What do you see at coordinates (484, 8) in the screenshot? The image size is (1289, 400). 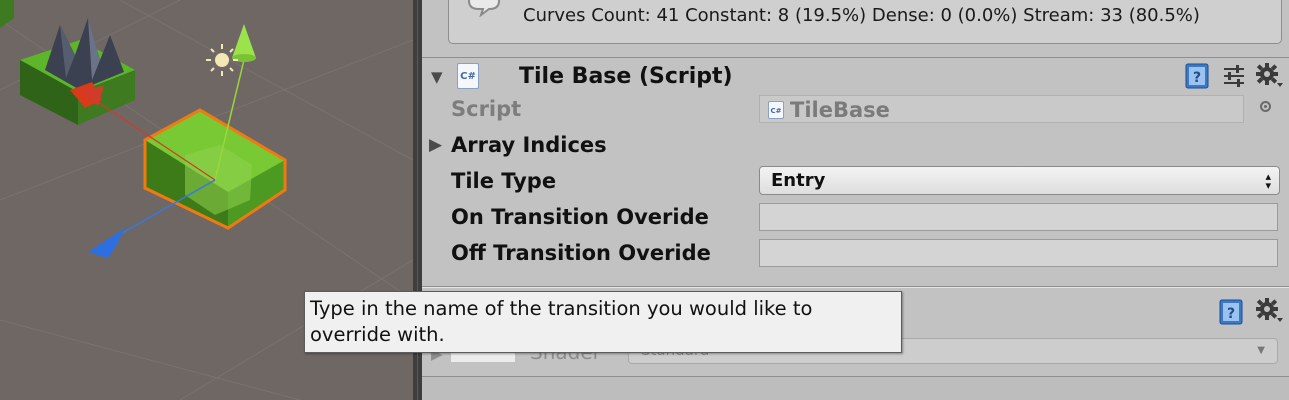 I see `speech-bubble-icon` at bounding box center [484, 8].